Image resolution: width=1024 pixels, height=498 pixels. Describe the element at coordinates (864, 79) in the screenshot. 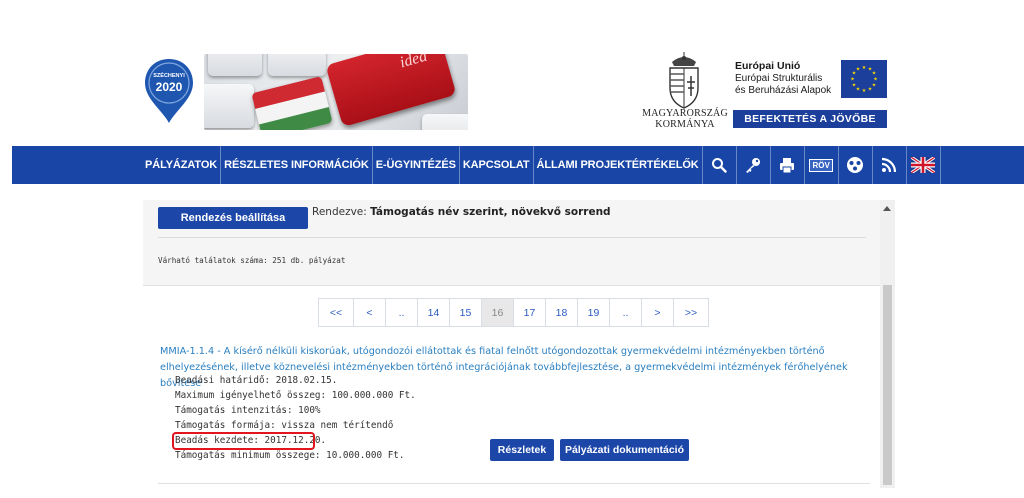

I see `eu-flag-icon: ★ ★★ ★★★ ★★★ ★★★` at that location.